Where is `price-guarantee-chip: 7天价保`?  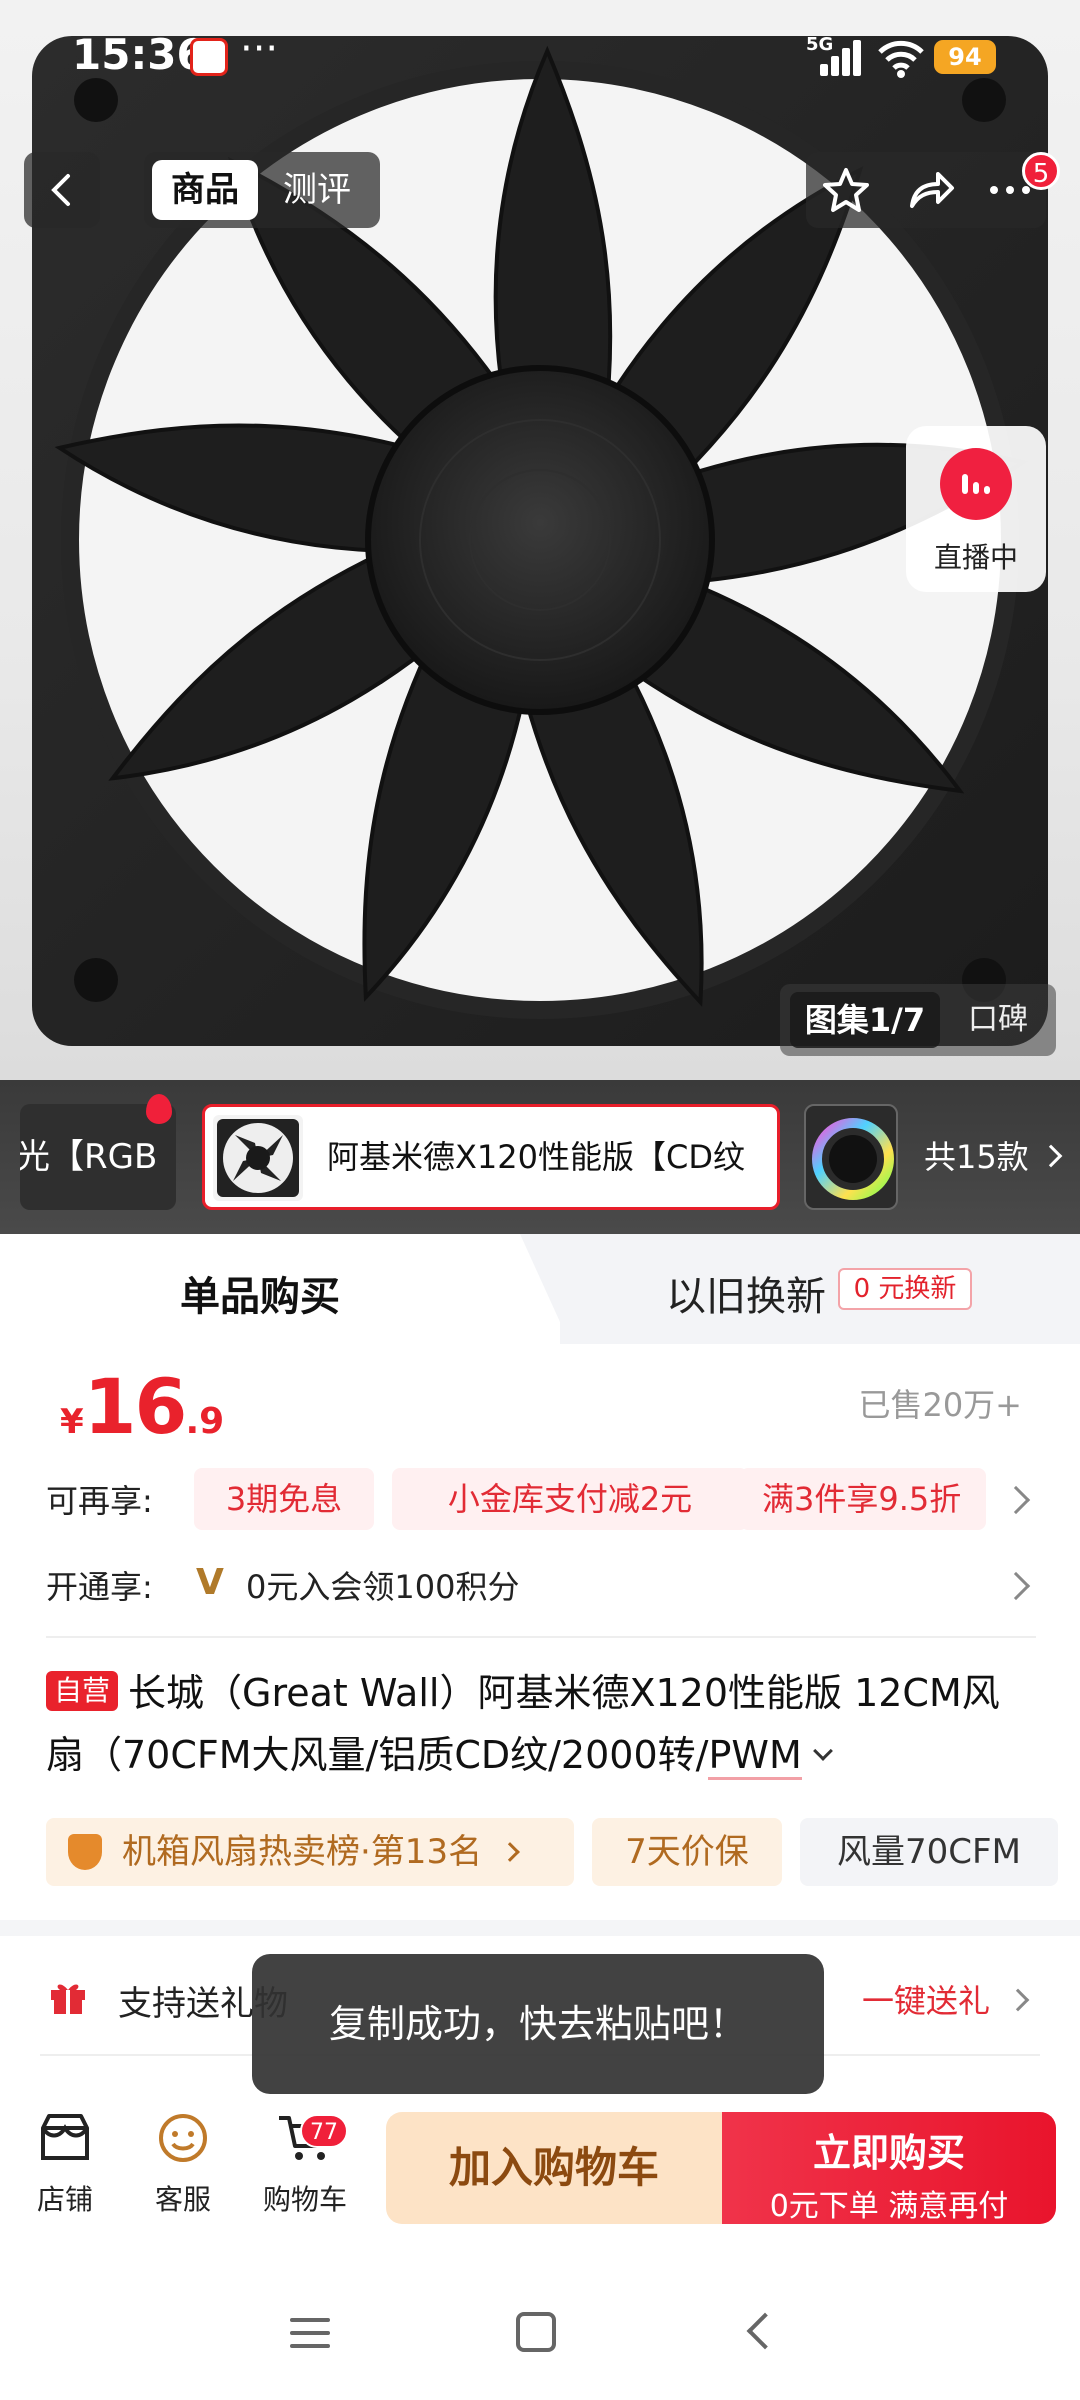 price-guarantee-chip: 7天价保 is located at coordinates (687, 1852).